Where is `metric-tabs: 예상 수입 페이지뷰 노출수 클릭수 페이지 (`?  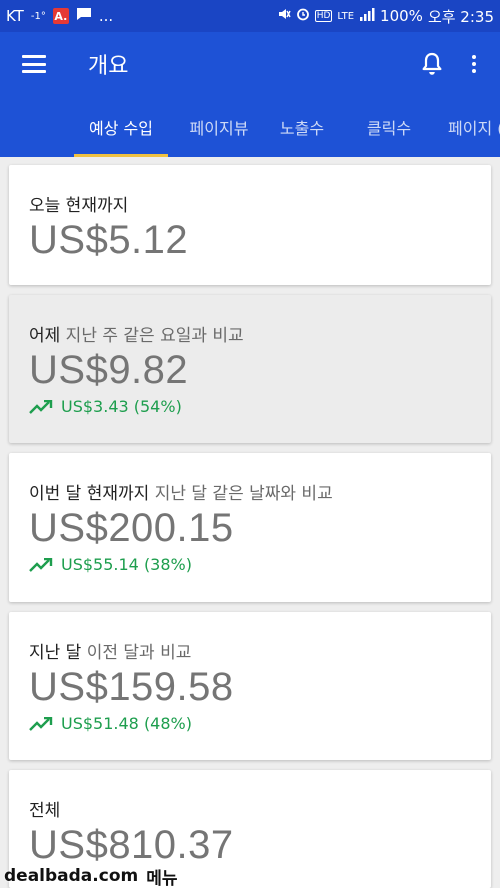
metric-tabs: 예상 수입 페이지뷰 노출수 클릭수 페이지 ( is located at coordinates (250, 126).